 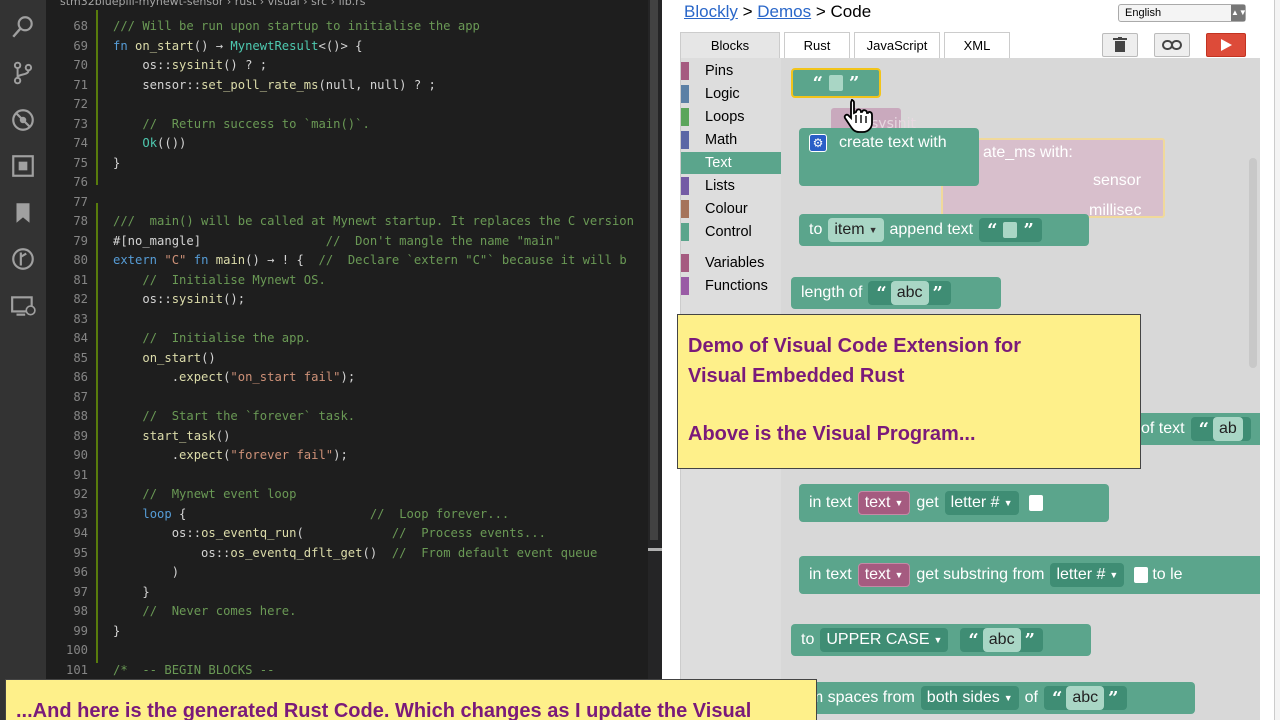 I want to click on tab-rust: Rust, so click(x=817, y=45).